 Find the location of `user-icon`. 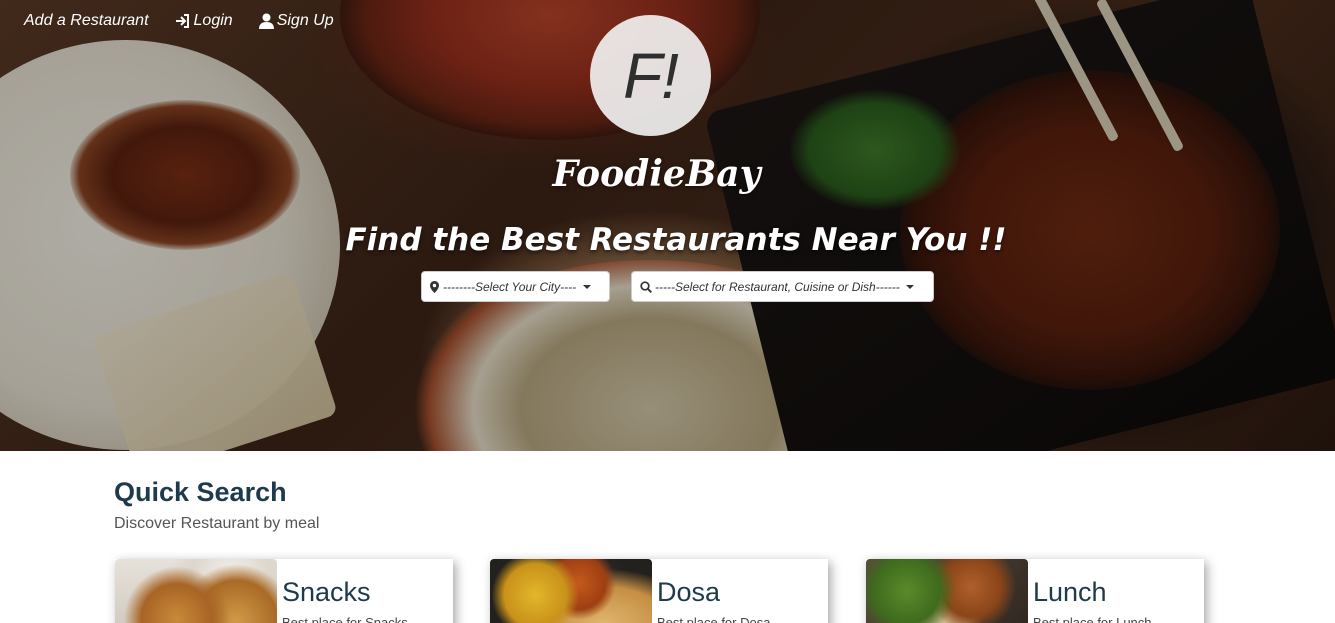

user-icon is located at coordinates (266, 21).